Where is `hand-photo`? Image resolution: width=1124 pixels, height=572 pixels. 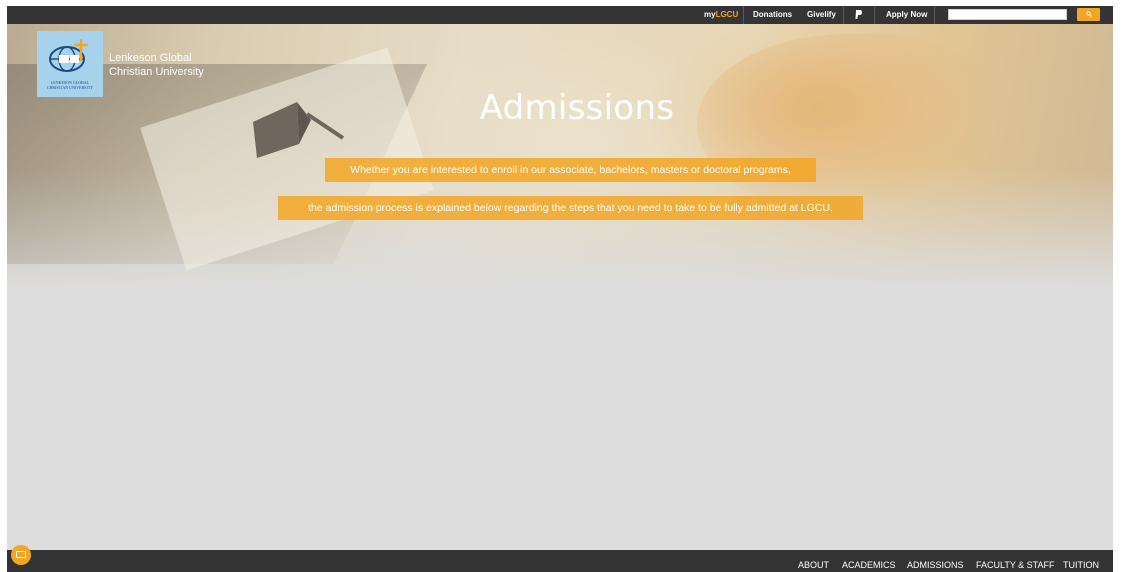 hand-photo is located at coordinates (847, 124).